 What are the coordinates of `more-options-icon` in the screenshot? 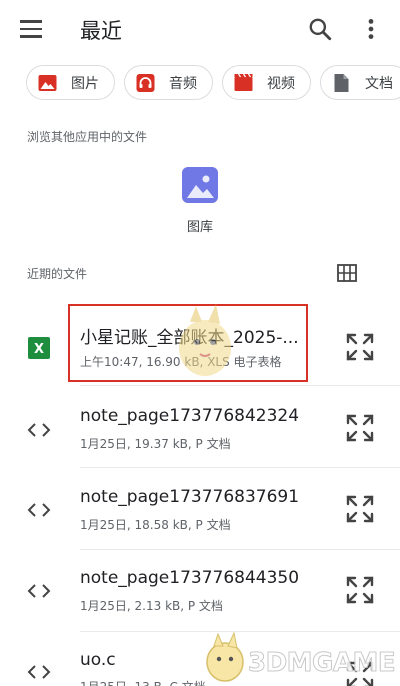 It's located at (371, 29).